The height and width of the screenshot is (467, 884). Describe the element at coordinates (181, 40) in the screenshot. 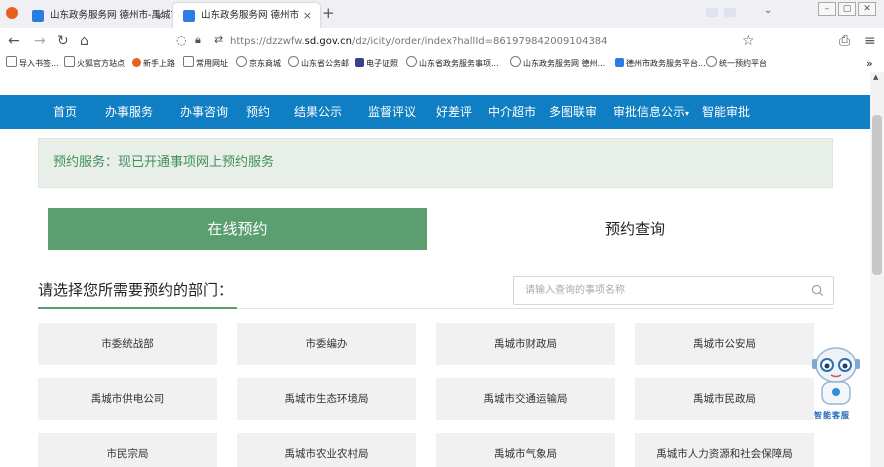

I see `shield-icon: ◌` at that location.